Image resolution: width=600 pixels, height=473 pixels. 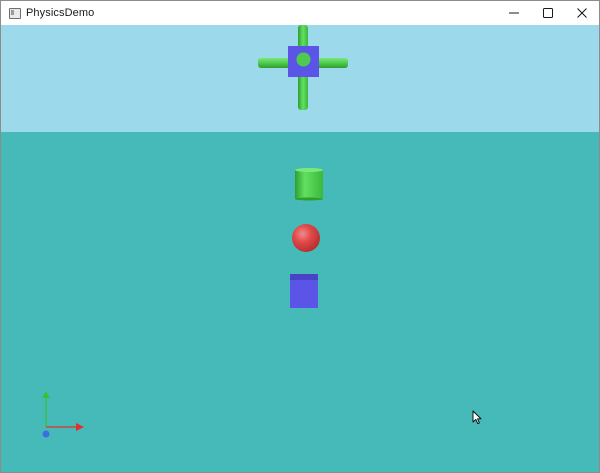 What do you see at coordinates (46, 434) in the screenshot?
I see `z-axis-icon` at bounding box center [46, 434].